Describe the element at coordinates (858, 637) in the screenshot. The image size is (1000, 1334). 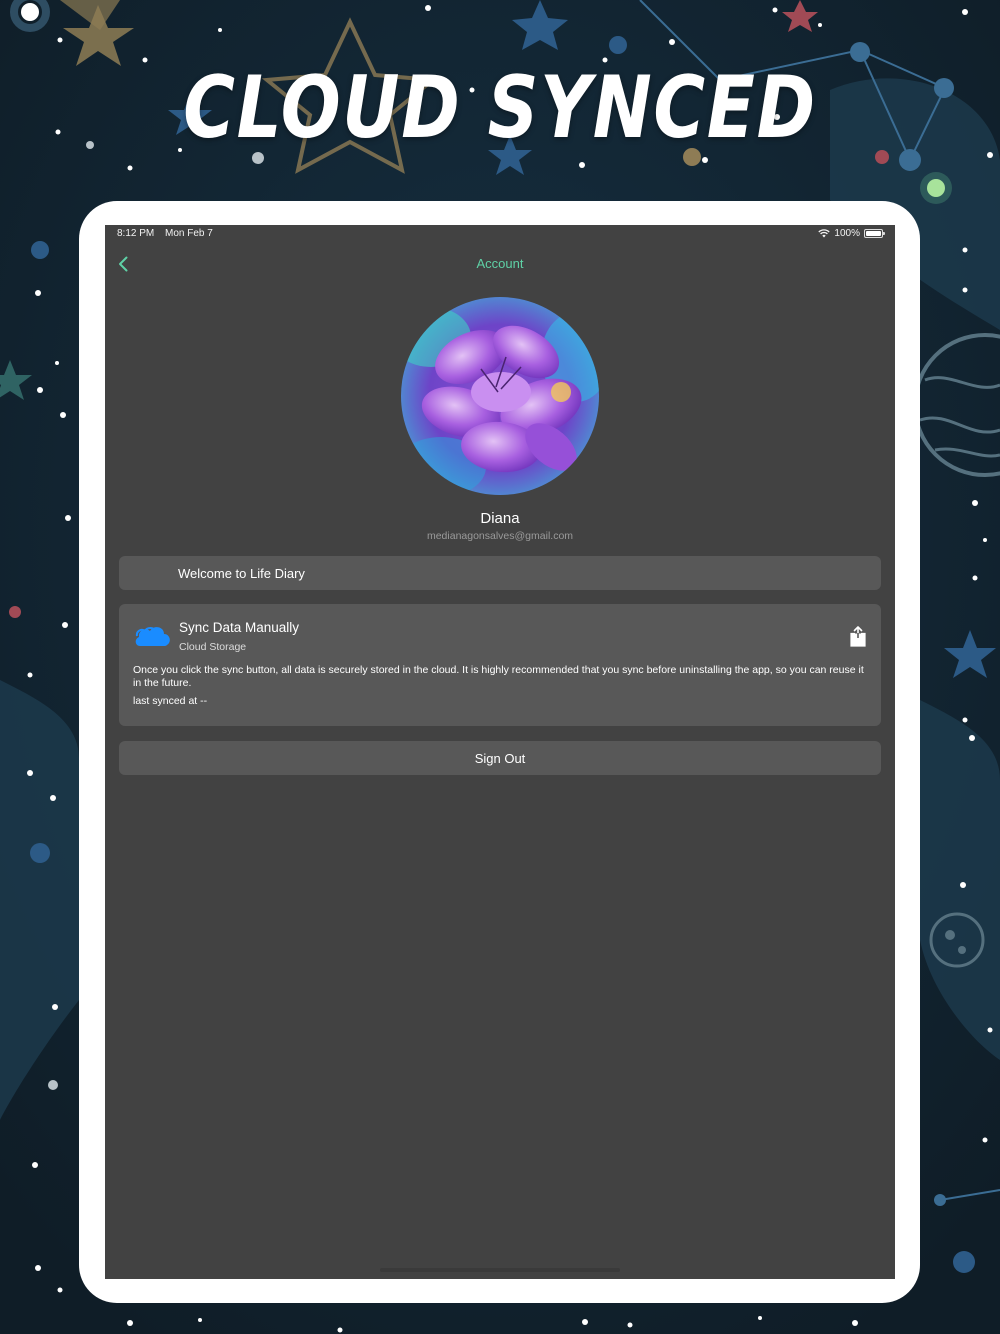
I see `share-icon` at that location.